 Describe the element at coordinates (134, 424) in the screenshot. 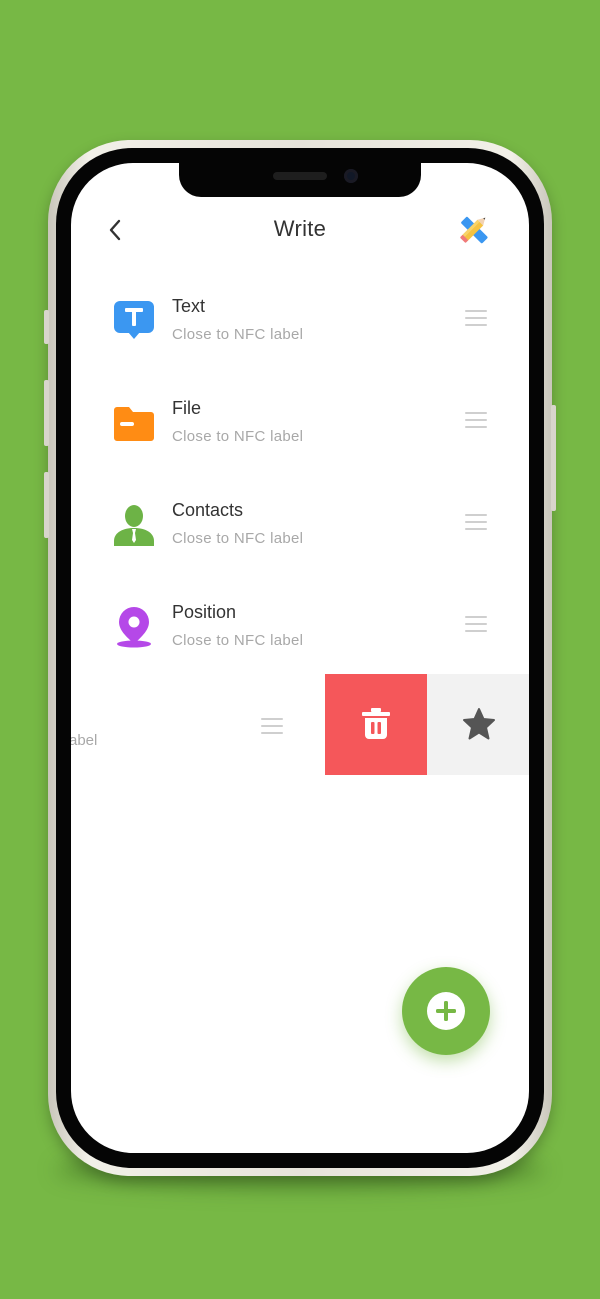

I see `folder-icon` at that location.